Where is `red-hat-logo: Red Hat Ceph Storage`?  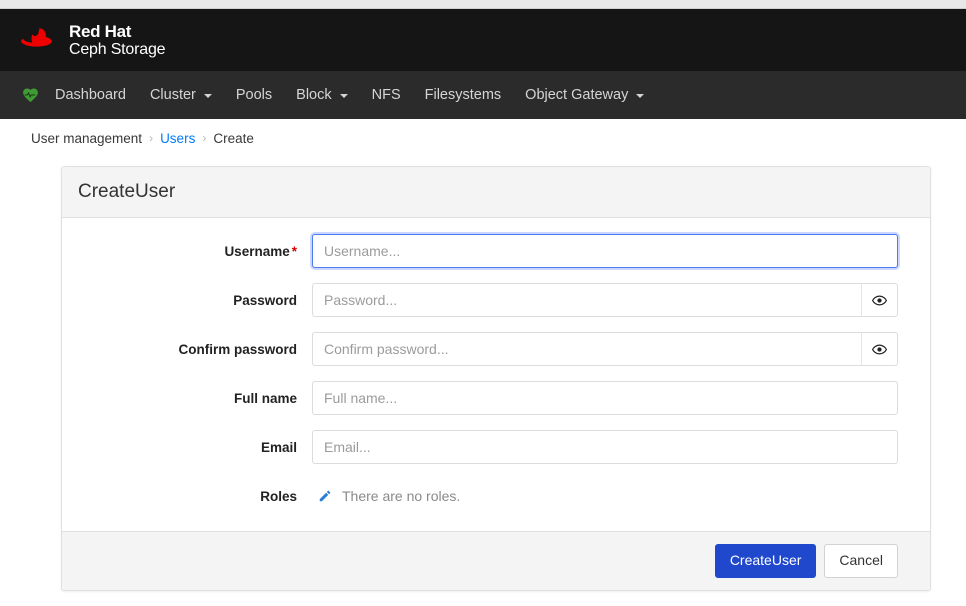
red-hat-logo: Red Hat Ceph Storage is located at coordinates (92, 40).